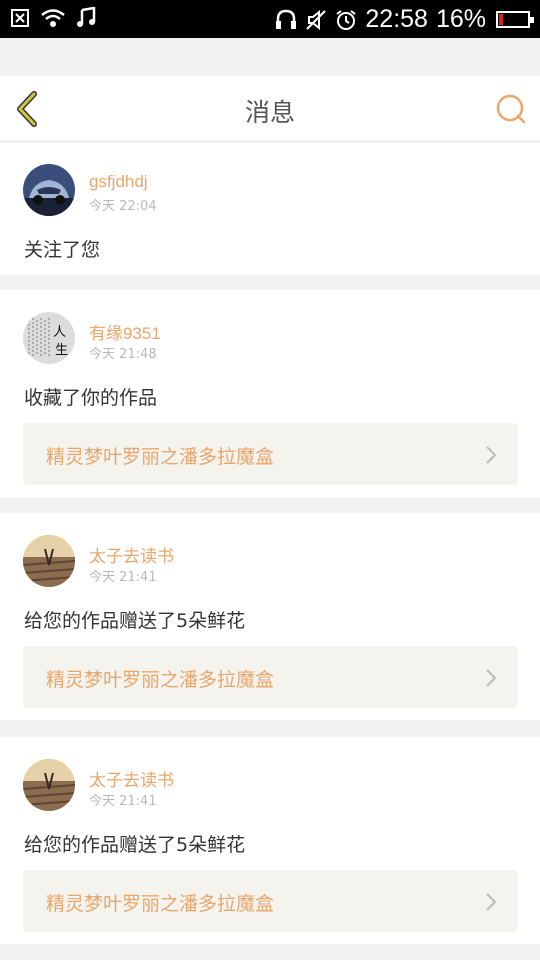 The image size is (540, 960). Describe the element at coordinates (59, 332) in the screenshot. I see `avatar-seal-top: 人` at that location.